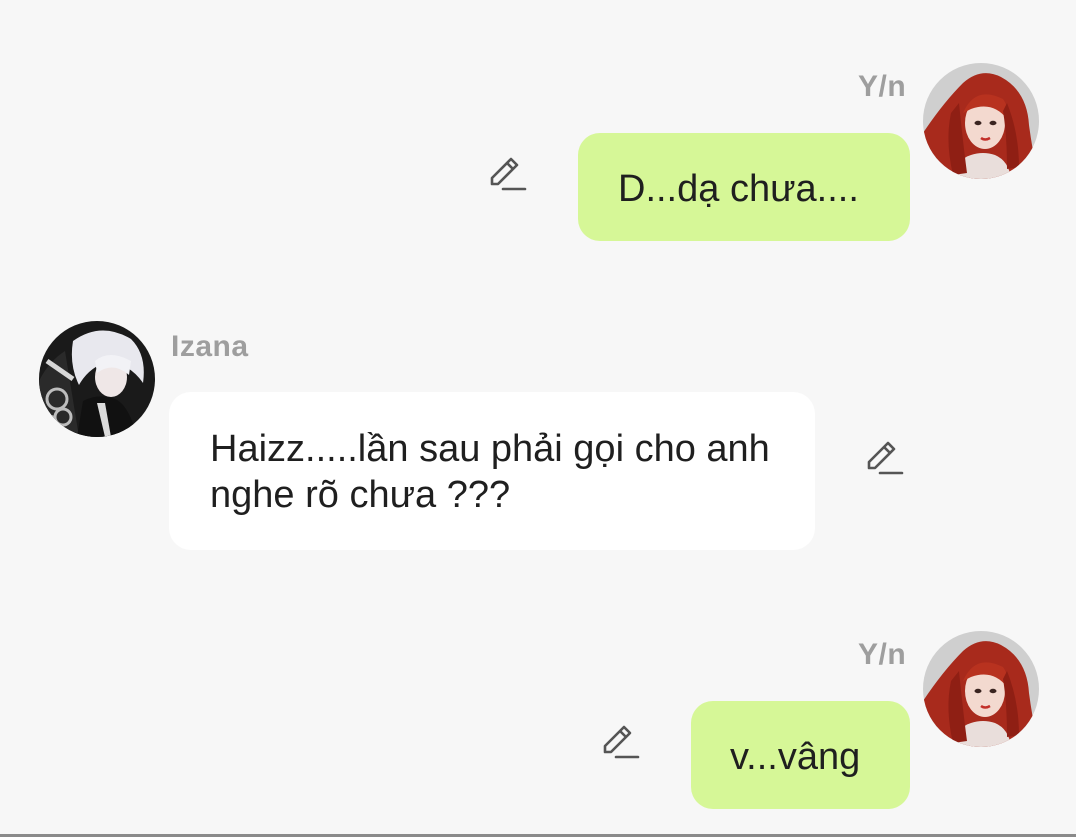 The image size is (1076, 837). I want to click on message-bubble-mine: v...vâng, so click(800, 755).